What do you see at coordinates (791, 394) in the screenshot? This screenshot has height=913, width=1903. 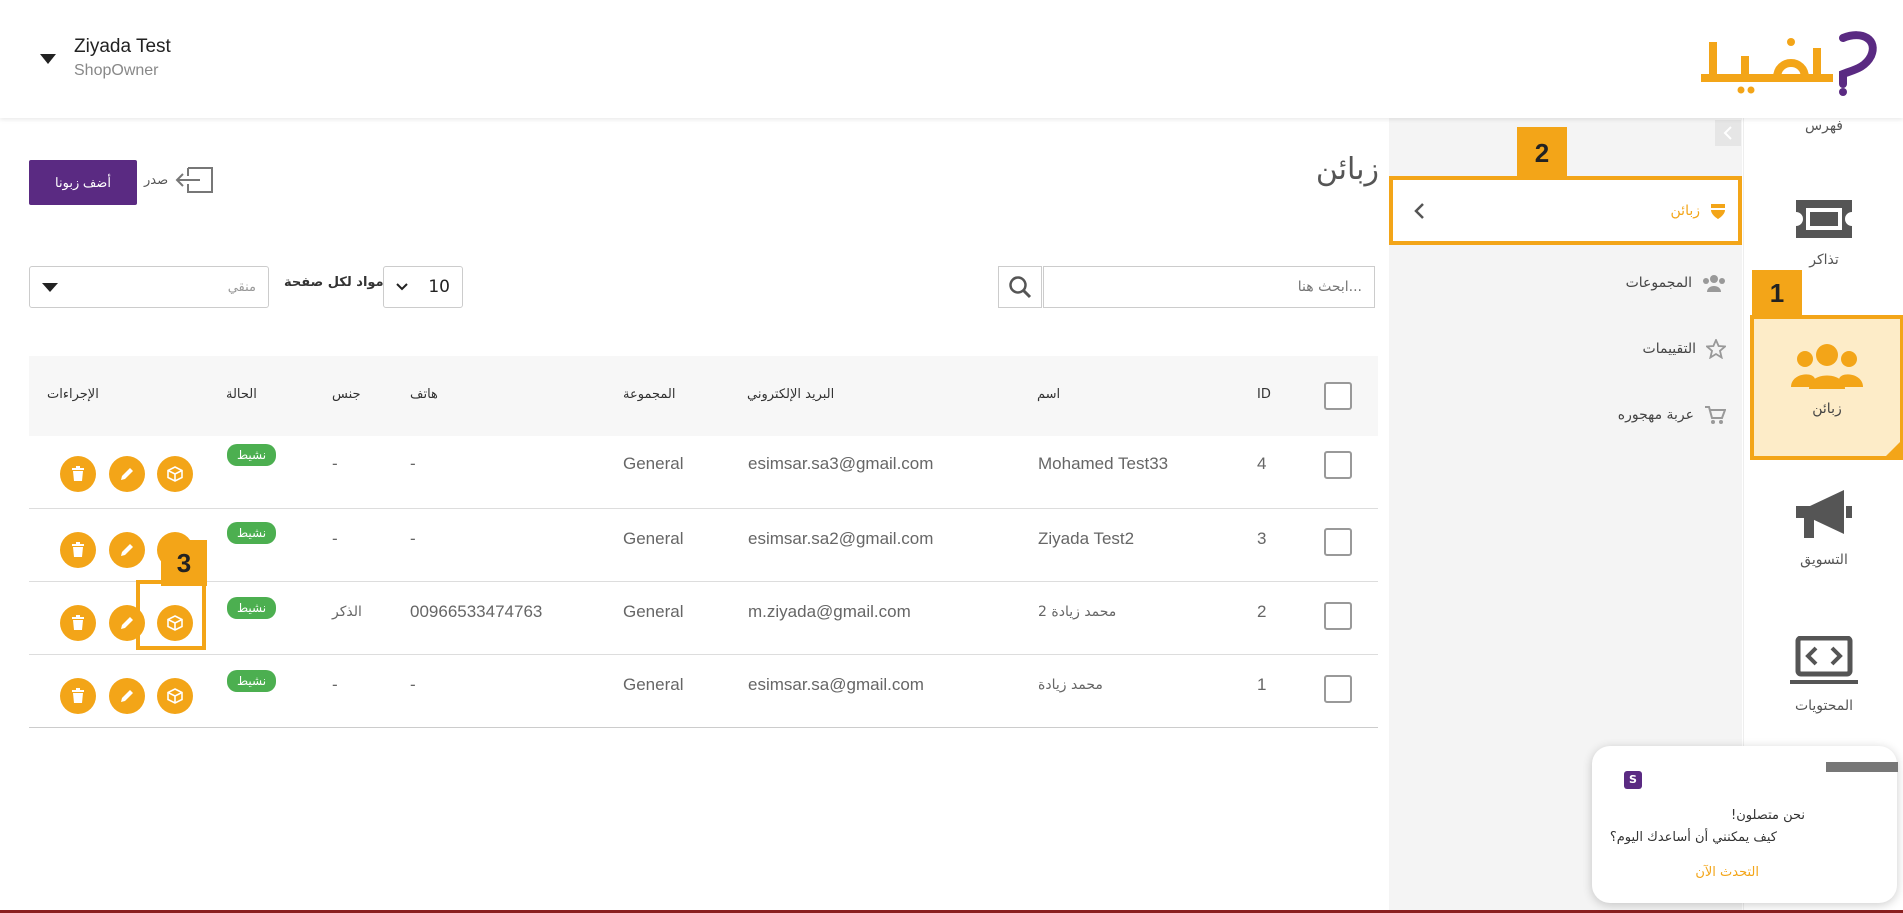 I see `column-header-email: البريد الإلكتروني` at bounding box center [791, 394].